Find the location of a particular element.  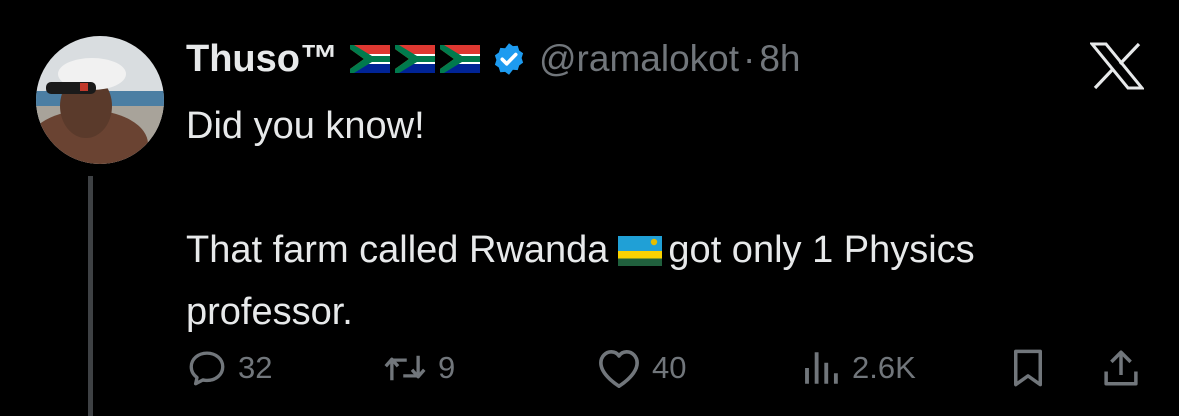

x-logo-icon is located at coordinates (1117, 66).